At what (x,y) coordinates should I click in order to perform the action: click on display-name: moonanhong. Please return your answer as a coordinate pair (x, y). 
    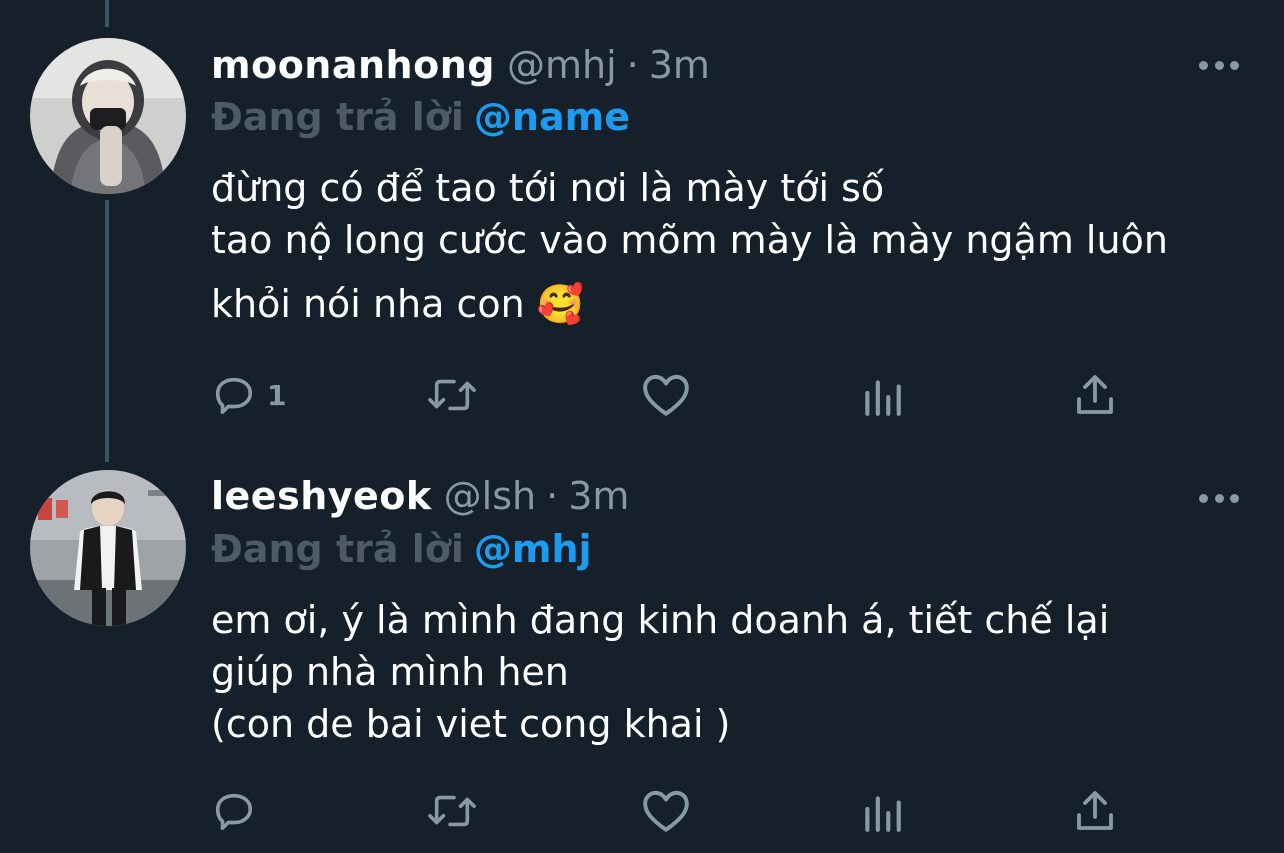
    Looking at the image, I should click on (353, 65).